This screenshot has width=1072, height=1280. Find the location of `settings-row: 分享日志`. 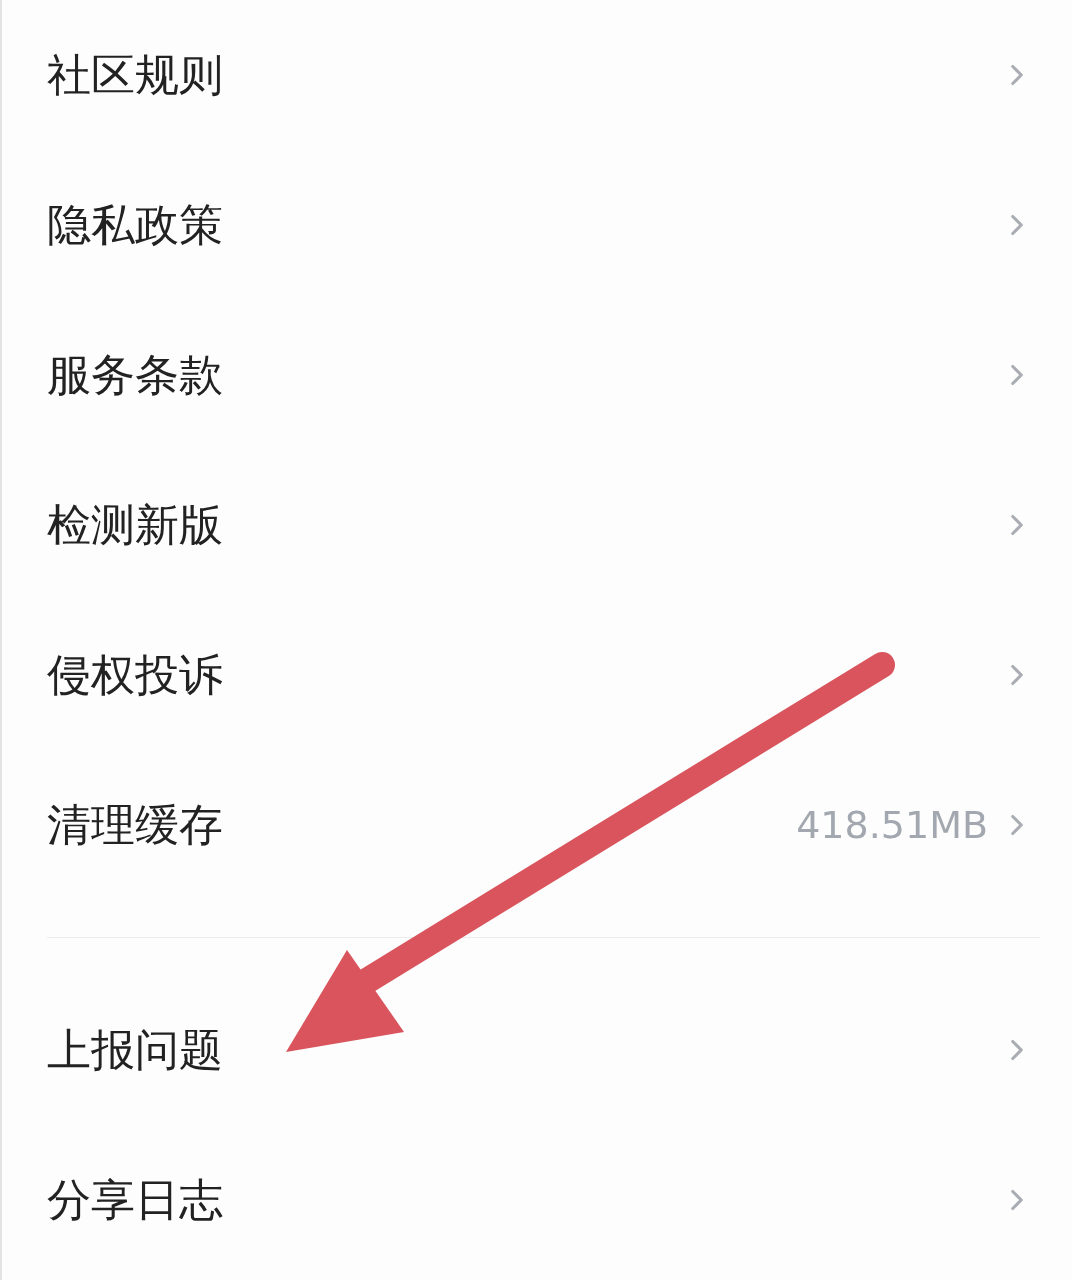

settings-row: 分享日志 is located at coordinates (537, 1200).